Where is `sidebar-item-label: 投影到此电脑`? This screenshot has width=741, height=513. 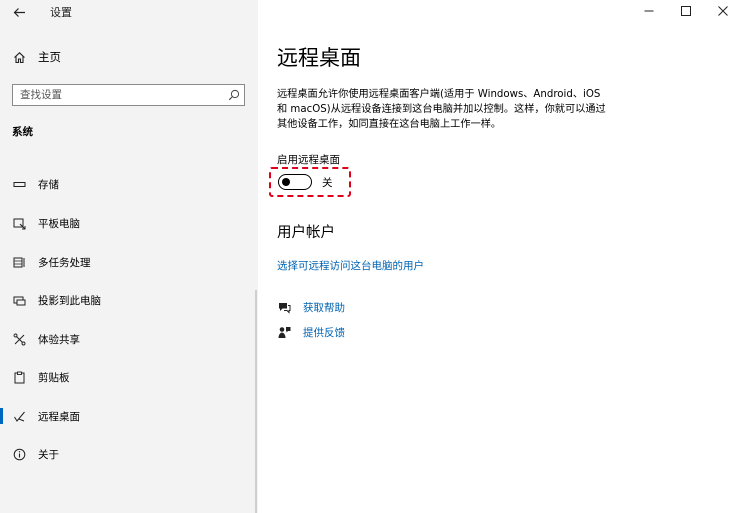 sidebar-item-label: 投影到此电脑 is located at coordinates (69, 300).